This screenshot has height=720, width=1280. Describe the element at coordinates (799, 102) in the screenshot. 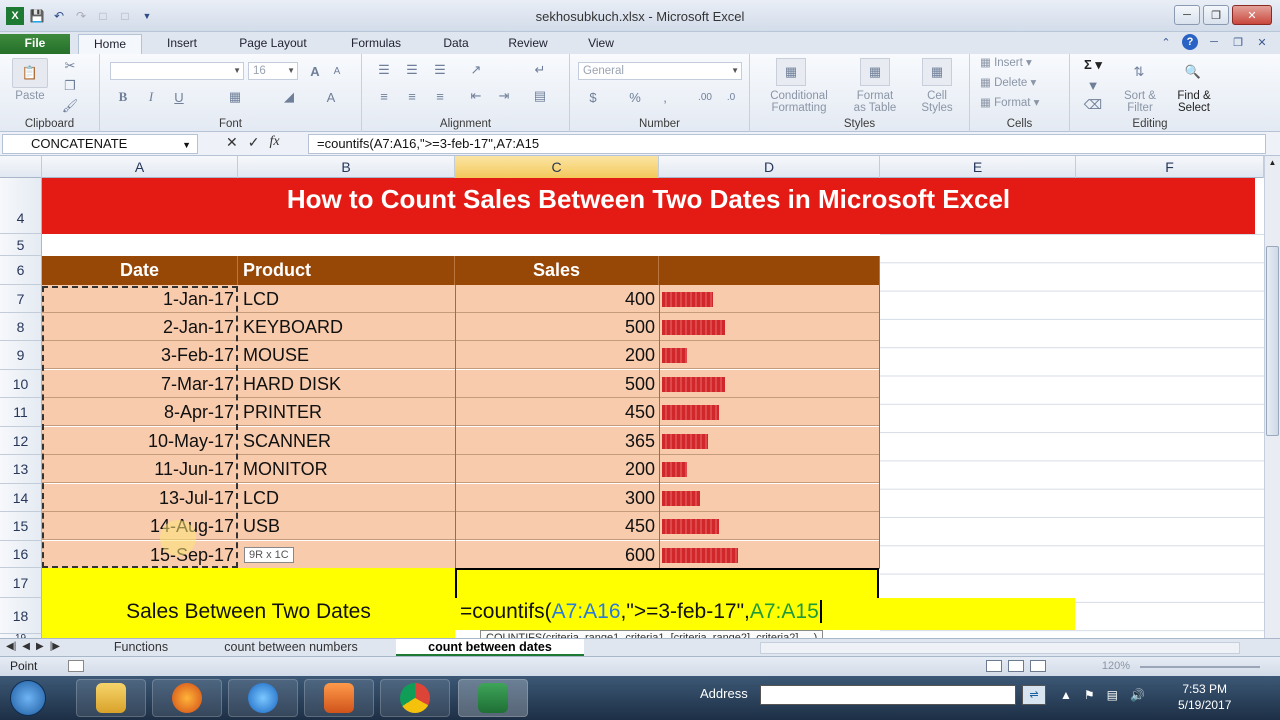

I see `conditional-formatting-button: Conditional Formatting` at that location.